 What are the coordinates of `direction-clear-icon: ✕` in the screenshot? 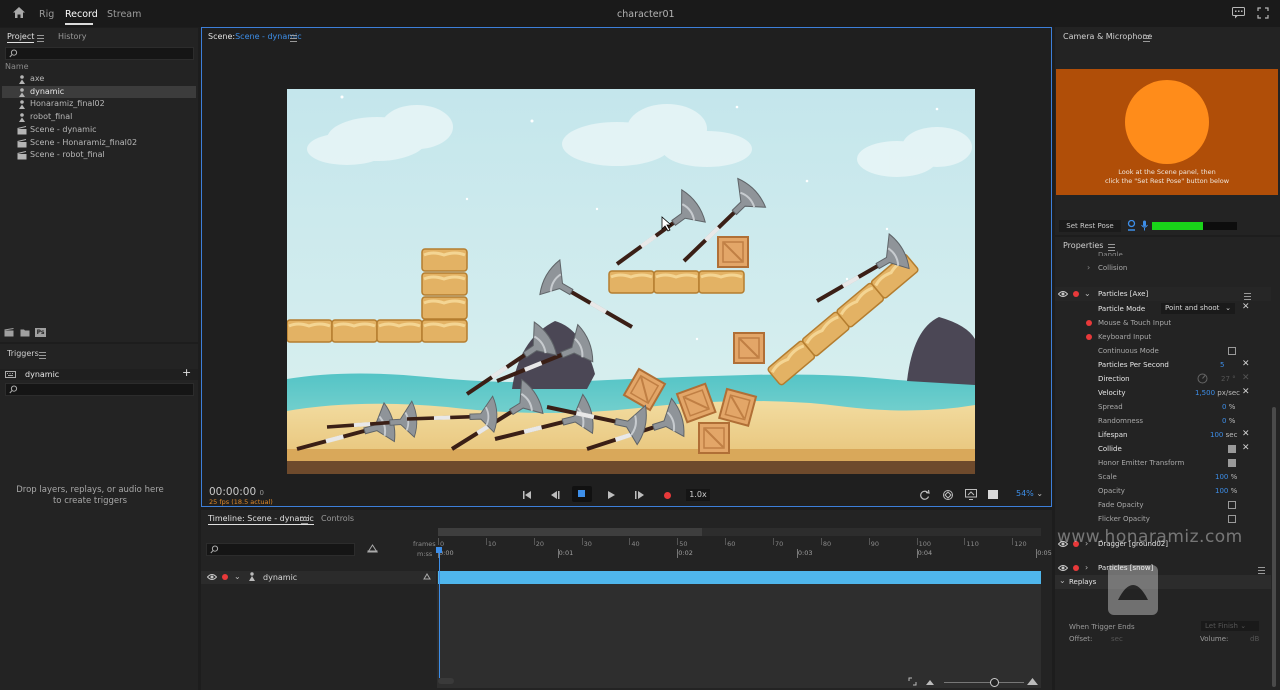 It's located at (1246, 378).